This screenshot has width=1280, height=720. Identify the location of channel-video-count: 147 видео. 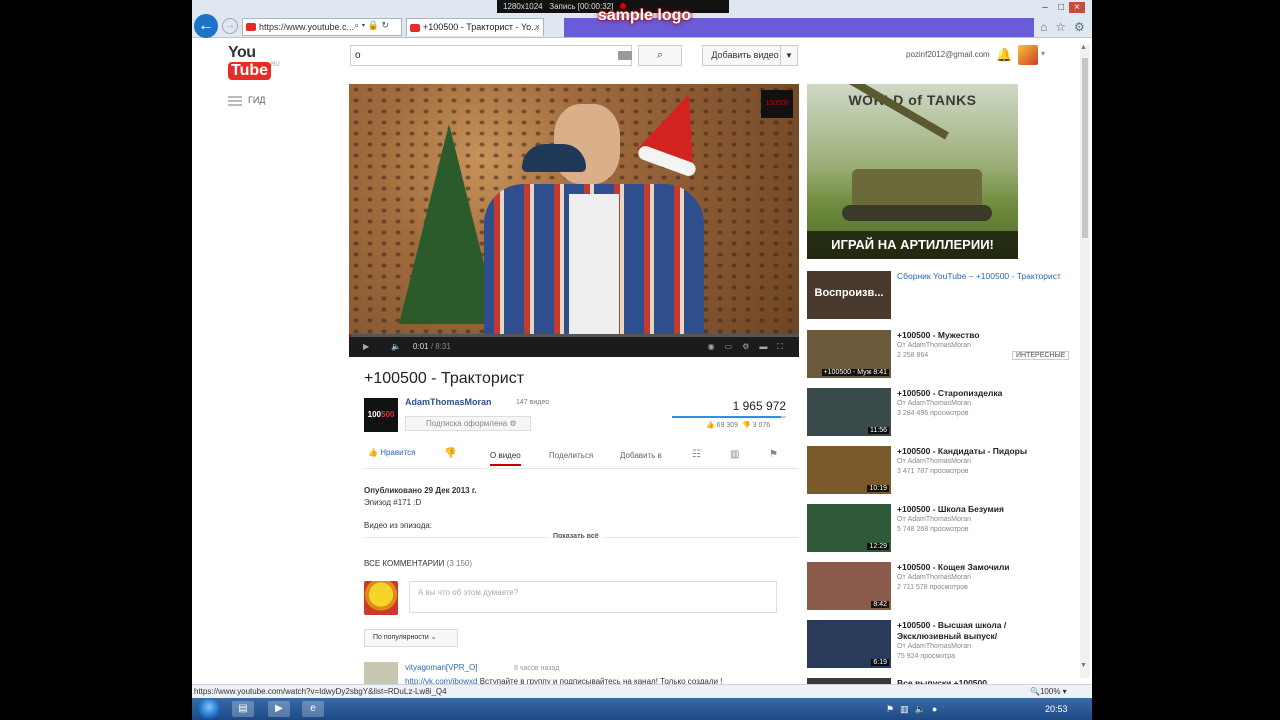
(532, 402).